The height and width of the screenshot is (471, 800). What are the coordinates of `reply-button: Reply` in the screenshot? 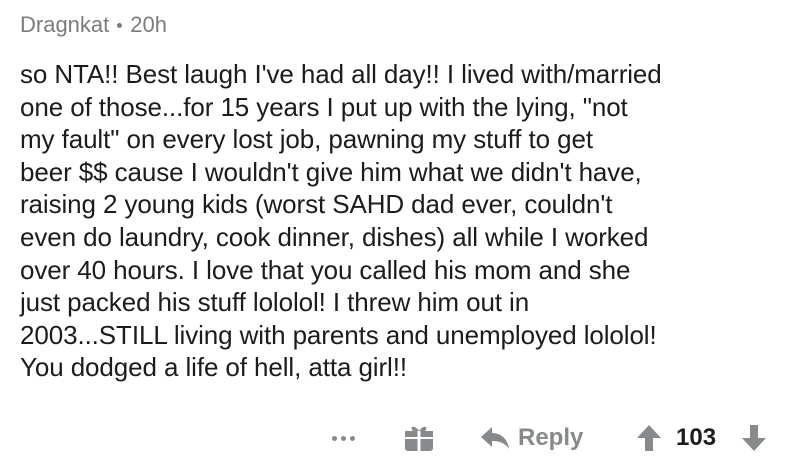 It's located at (531, 438).